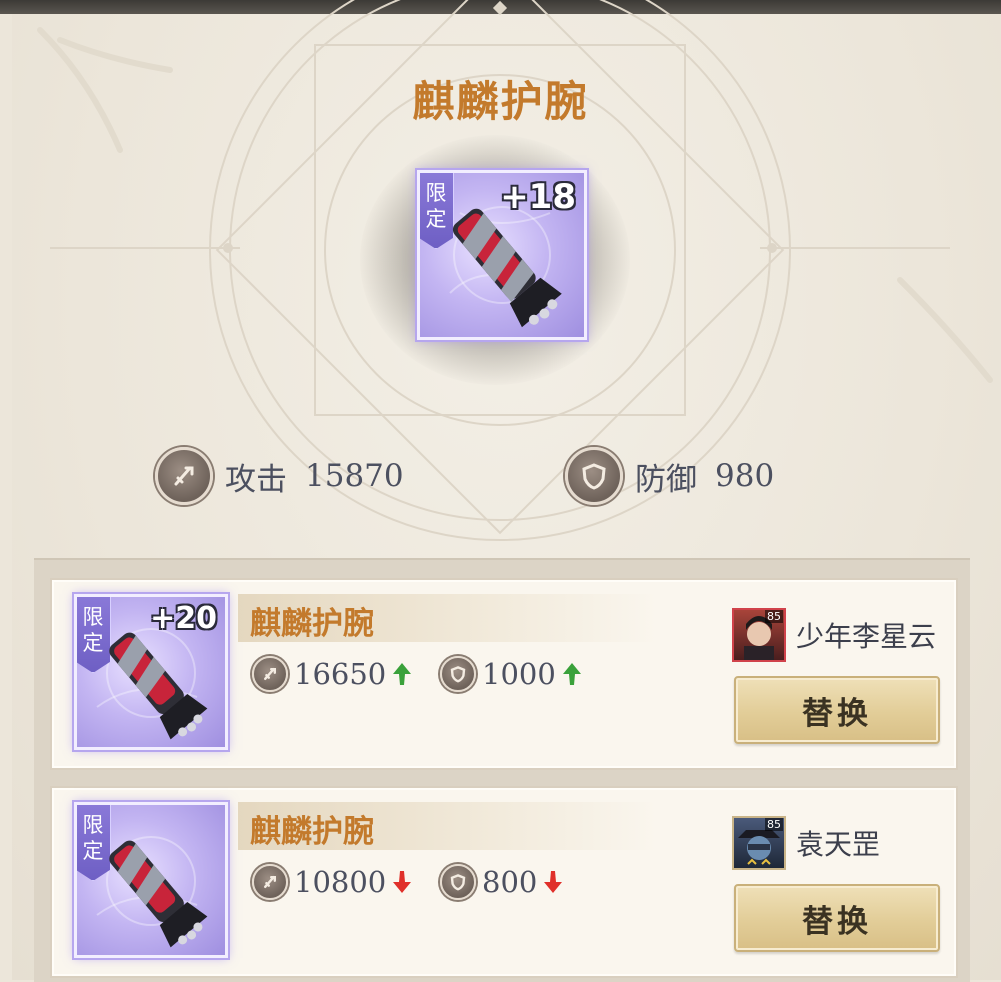 The height and width of the screenshot is (982, 1001). What do you see at coordinates (256, 479) in the screenshot?
I see `attack-label: 攻击` at bounding box center [256, 479].